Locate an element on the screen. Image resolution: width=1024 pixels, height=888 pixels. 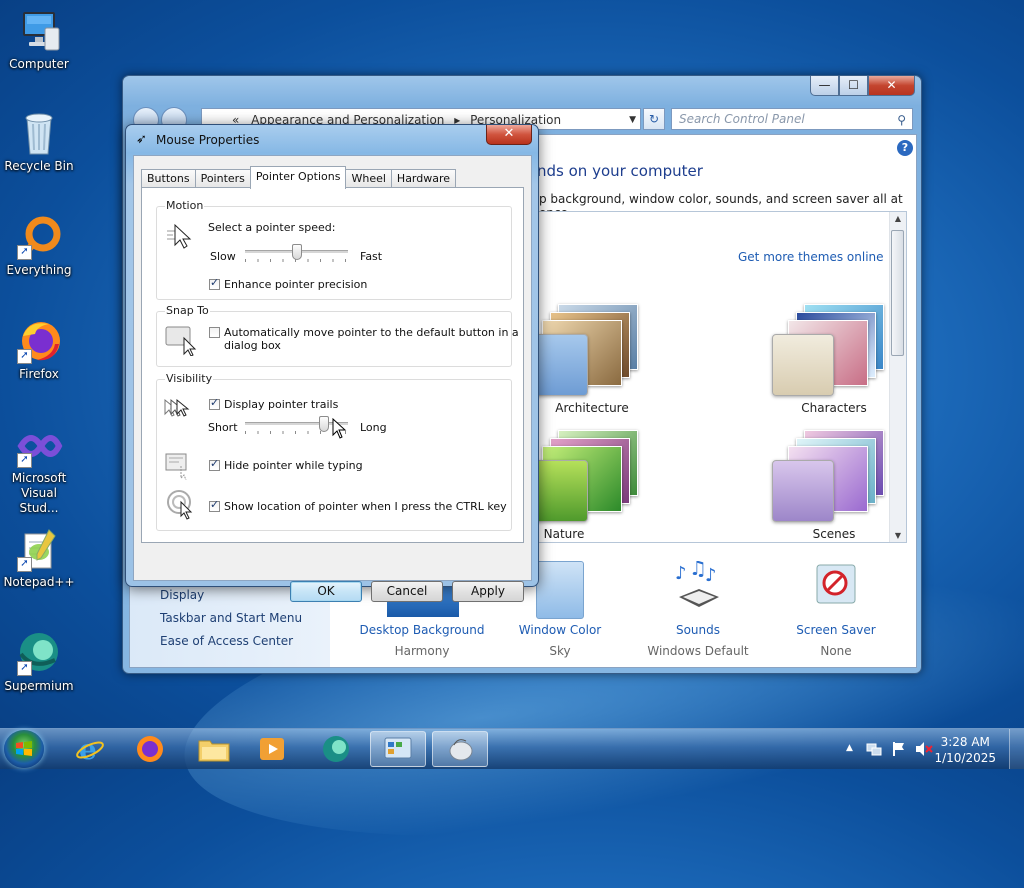
snap-to-checkbox is located at coordinates (214, 332).